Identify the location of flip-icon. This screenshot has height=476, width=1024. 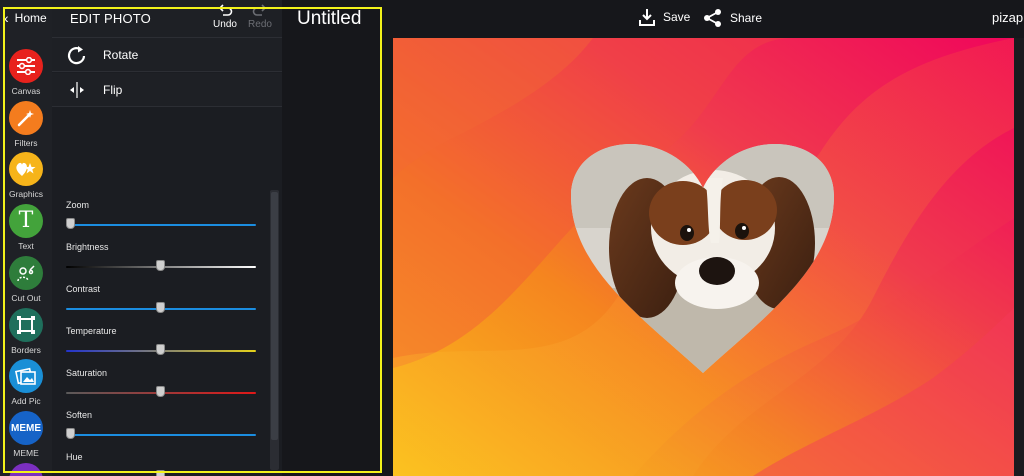
(77, 90).